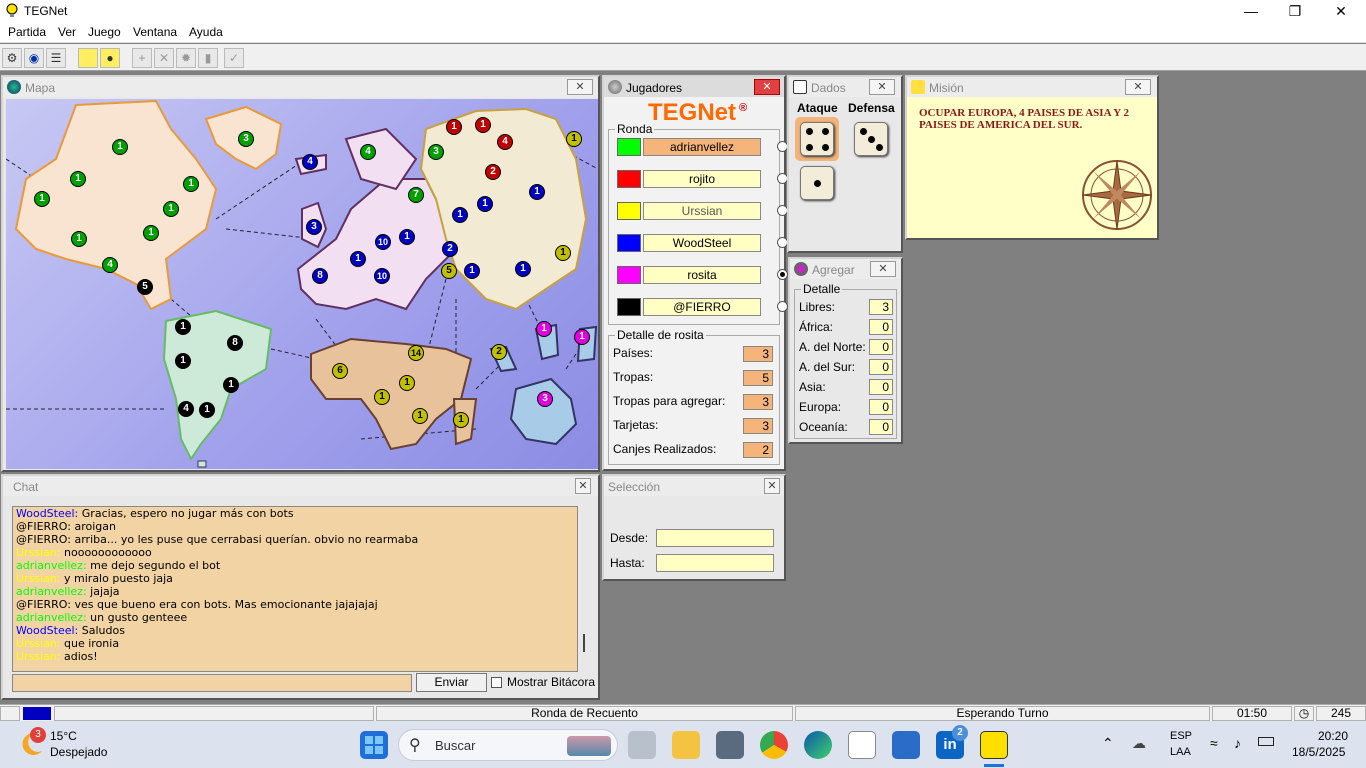 The width and height of the screenshot is (1366, 768). What do you see at coordinates (374, 745) in the screenshot?
I see `windows-start-icon` at bounding box center [374, 745].